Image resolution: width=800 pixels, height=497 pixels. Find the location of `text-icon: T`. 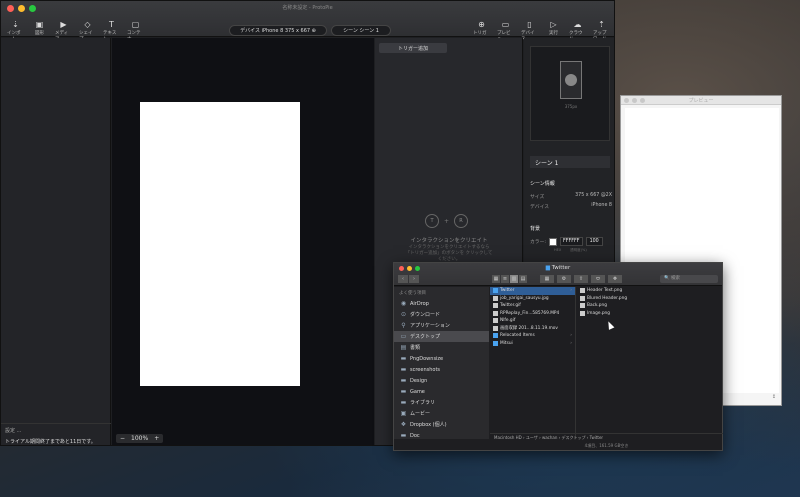

text-icon: T is located at coordinates (111, 24).